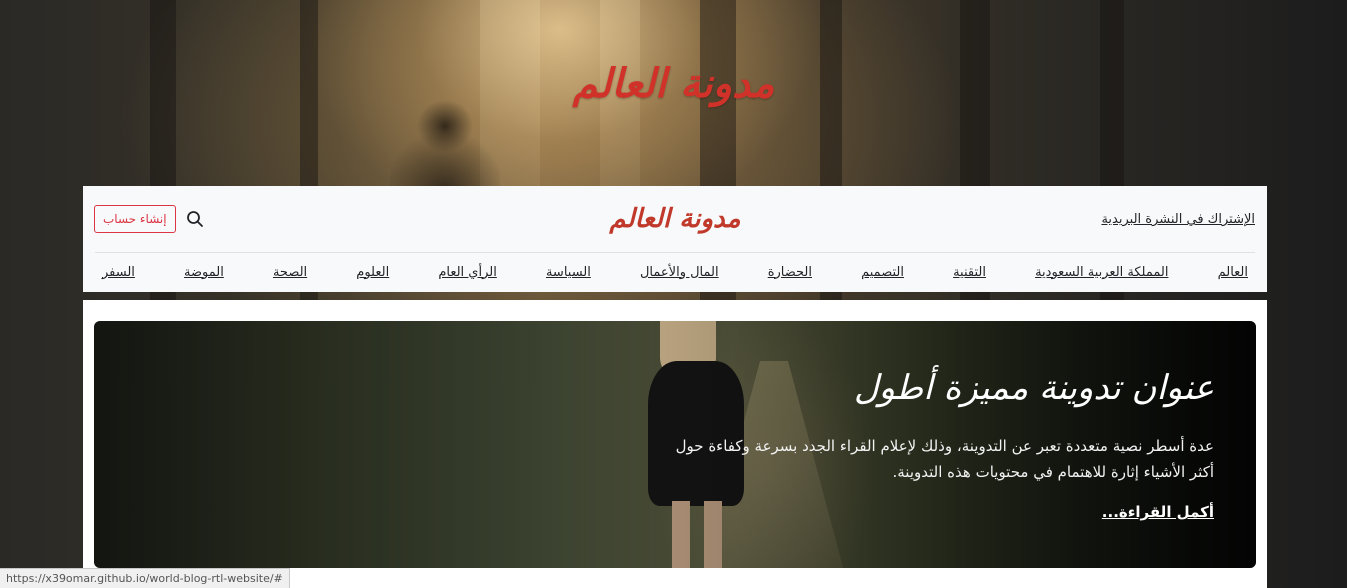 This screenshot has height=588, width=1347. Describe the element at coordinates (135, 219) in the screenshot. I see `signup-button: إنشاء حساب` at that location.